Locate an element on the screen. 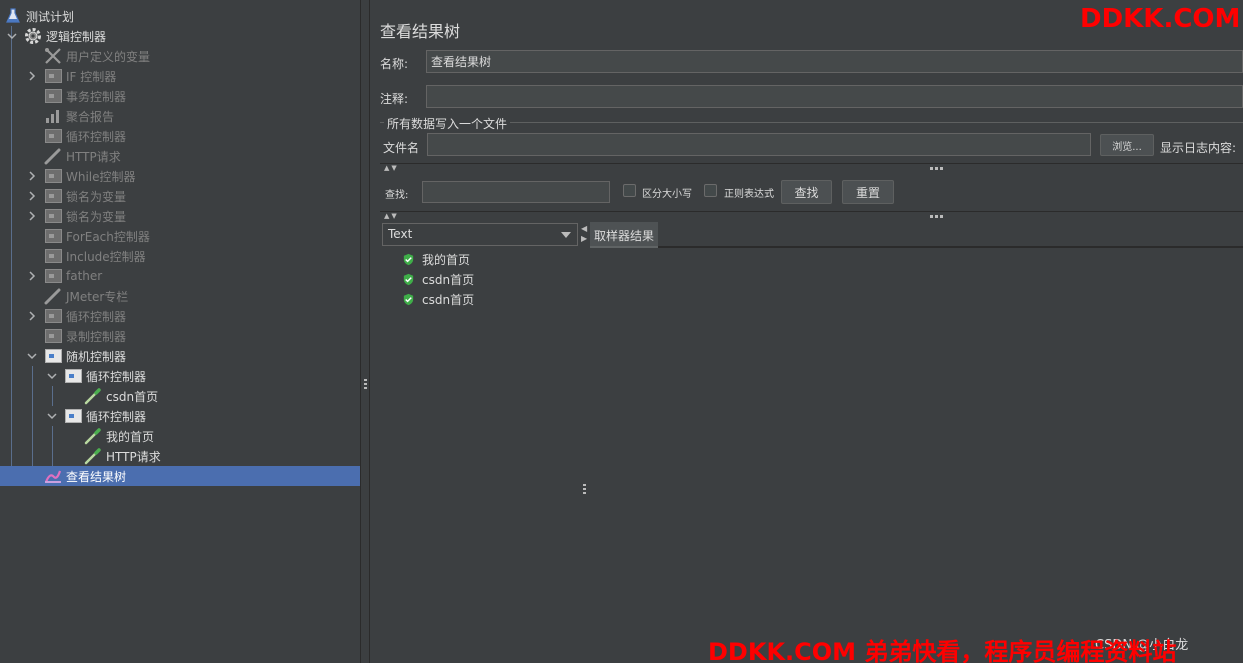  tree-node-label: 循环控制器 is located at coordinates (96, 316).